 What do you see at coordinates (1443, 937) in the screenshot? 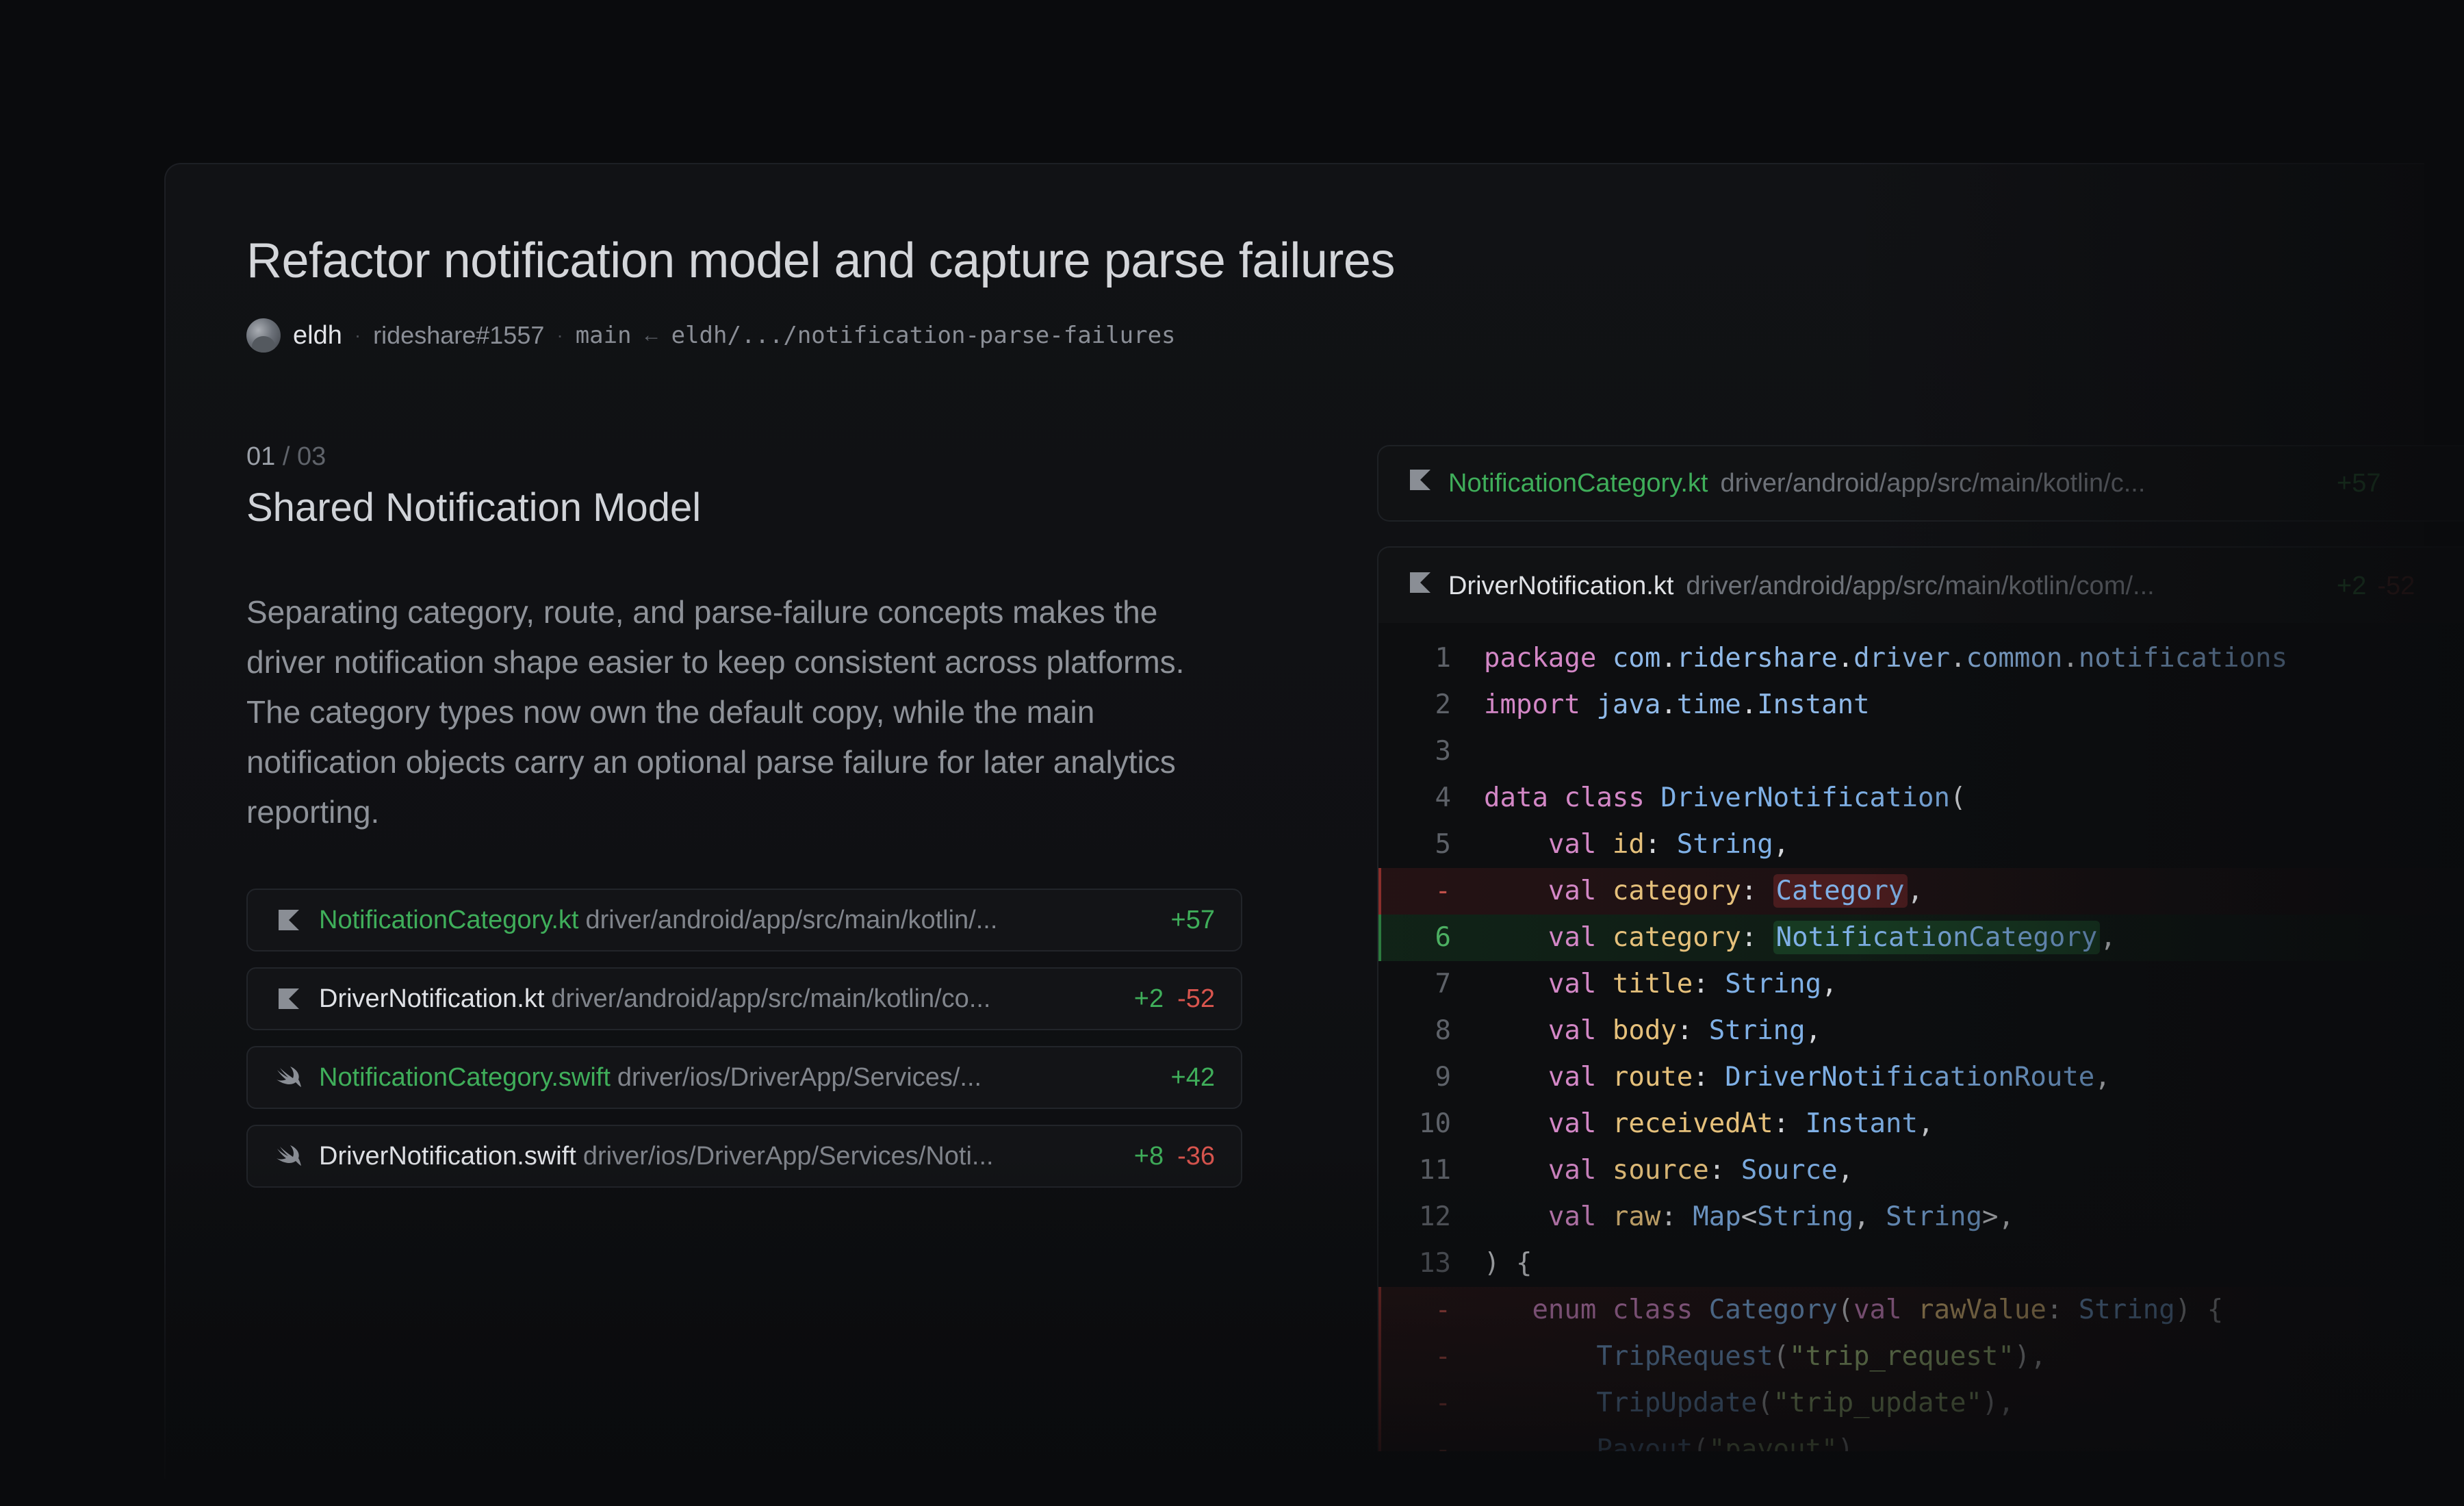
I see `line-number: 6` at bounding box center [1443, 937].